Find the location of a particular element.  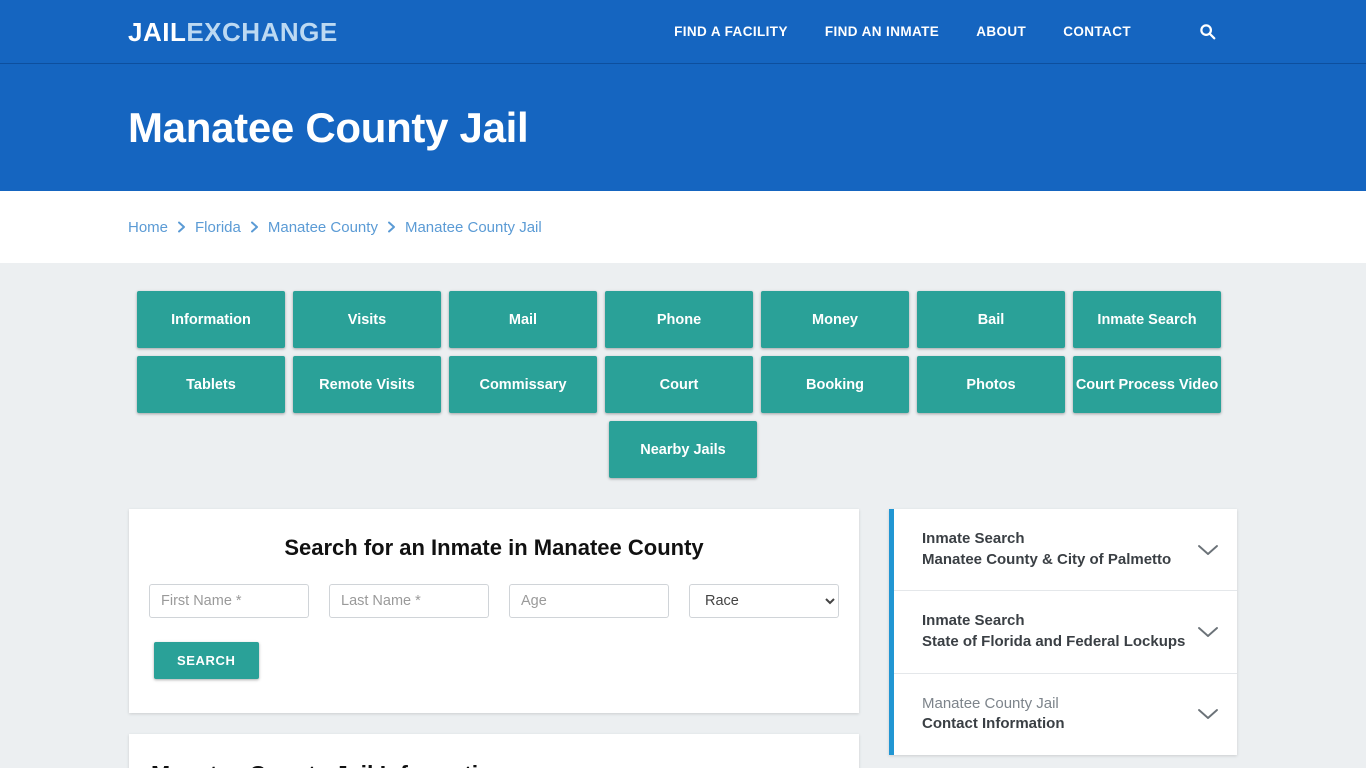

search-button-wrap: SEARCH is located at coordinates (494, 660).